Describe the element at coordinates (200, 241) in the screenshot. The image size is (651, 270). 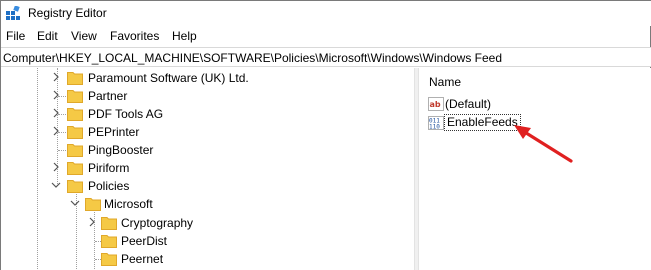
I see `tree-item-peerdist: PeerDist` at that location.